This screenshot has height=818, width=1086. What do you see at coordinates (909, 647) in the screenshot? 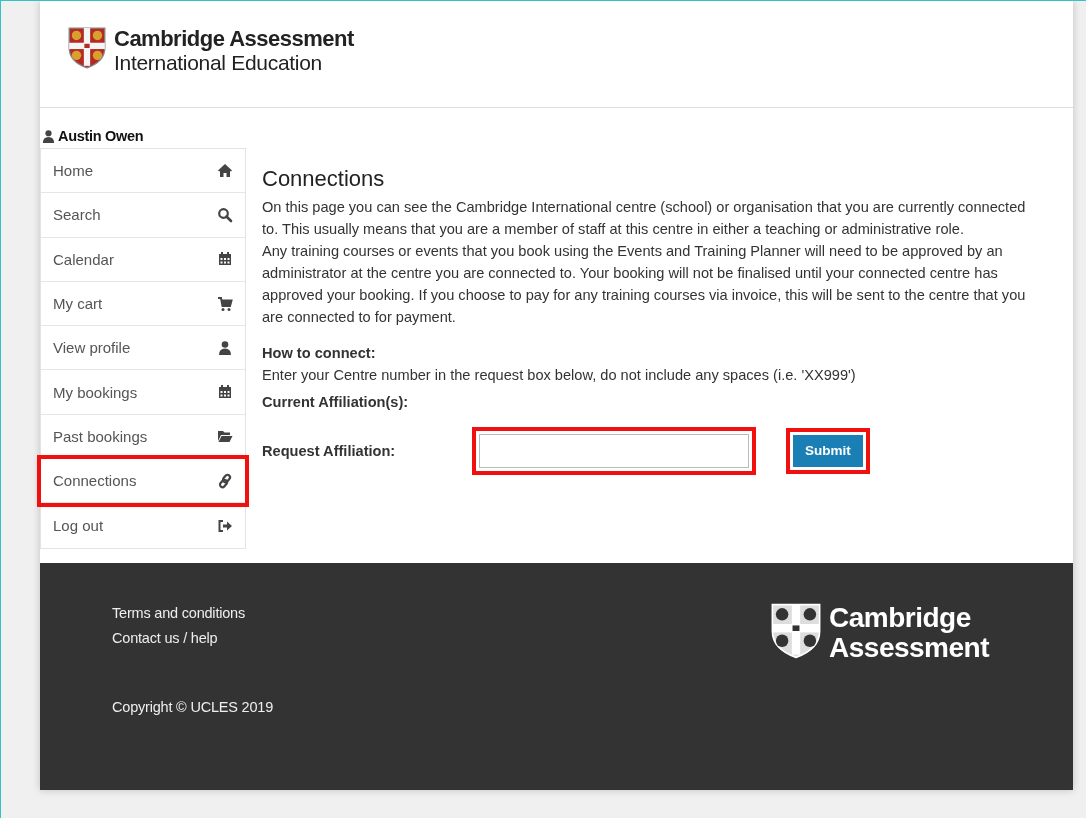
I see `footer-logo-subtitle: Assessment` at bounding box center [909, 647].